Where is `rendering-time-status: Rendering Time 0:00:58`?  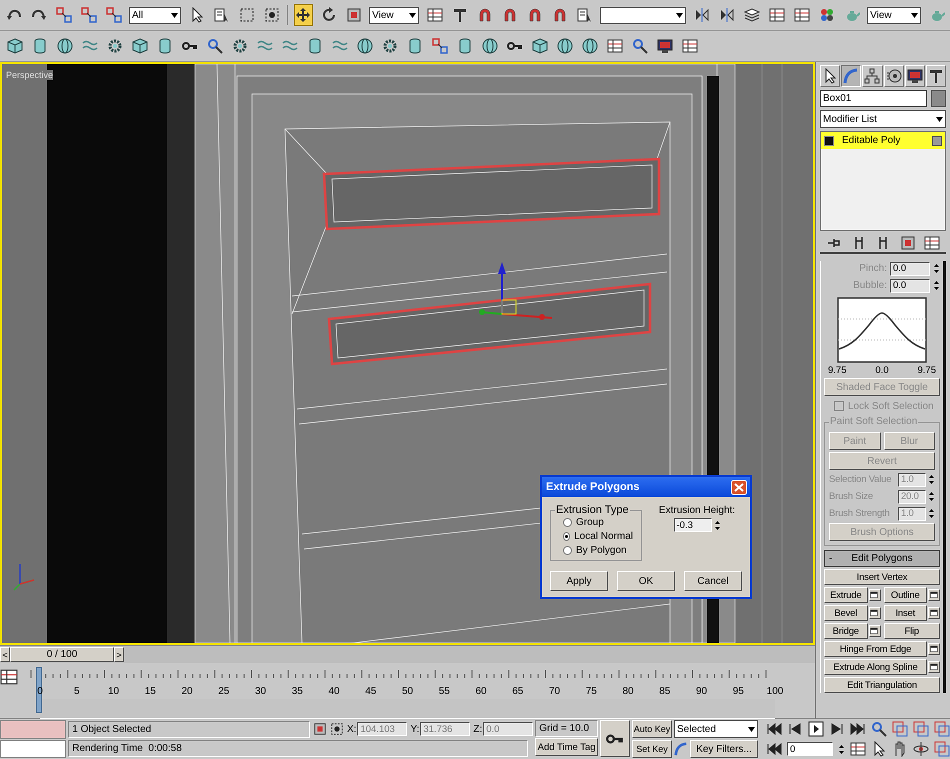
rendering-time-status: Rendering Time 0:00:58 is located at coordinates (298, 748).